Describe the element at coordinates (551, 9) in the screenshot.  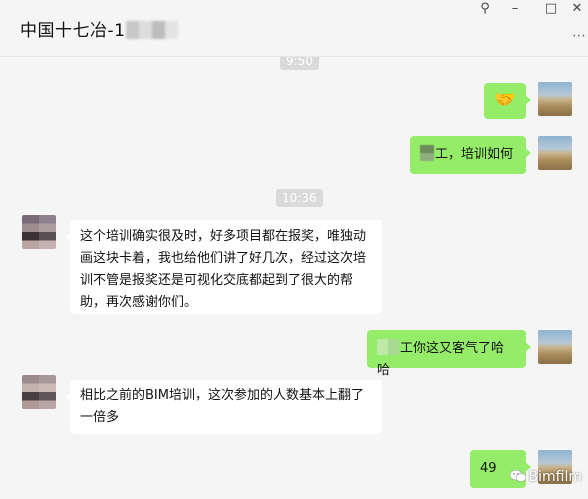
I see `maximize-icon: □` at that location.